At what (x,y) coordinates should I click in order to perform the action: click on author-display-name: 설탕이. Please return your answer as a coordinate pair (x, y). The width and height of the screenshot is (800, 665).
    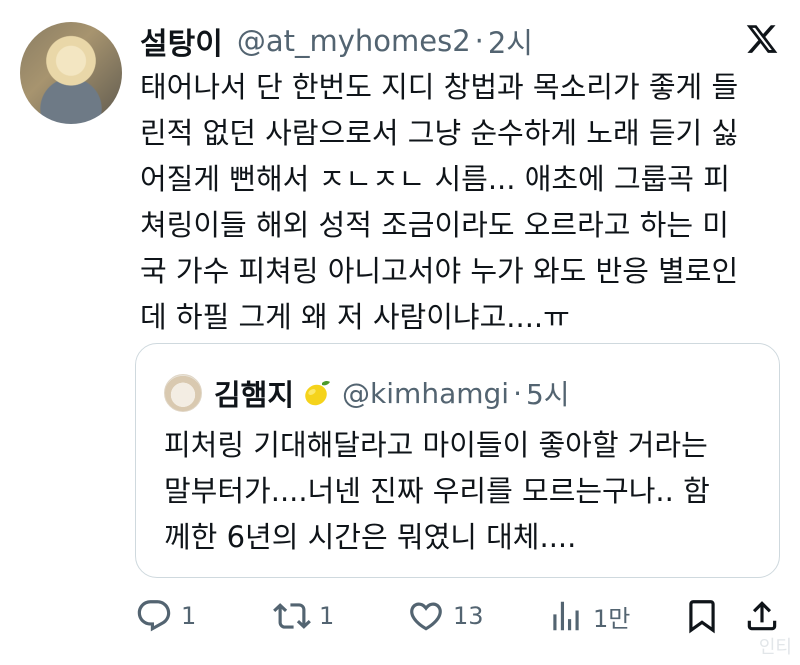
    Looking at the image, I should click on (181, 41).